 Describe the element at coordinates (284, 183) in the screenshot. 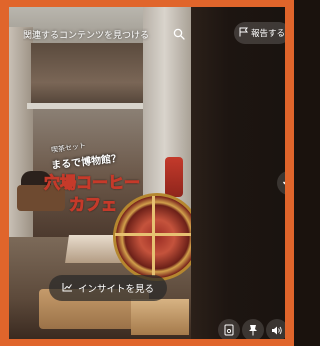

I see `chevron-down-icon` at that location.